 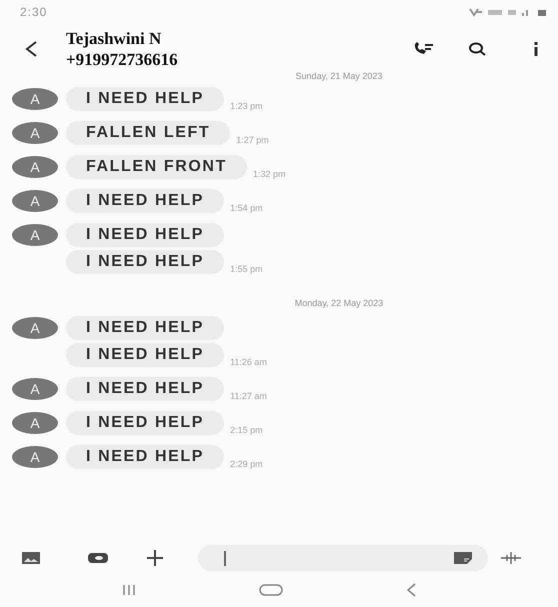 What do you see at coordinates (246, 208) in the screenshot?
I see `message-time: 1:54 pm` at bounding box center [246, 208].